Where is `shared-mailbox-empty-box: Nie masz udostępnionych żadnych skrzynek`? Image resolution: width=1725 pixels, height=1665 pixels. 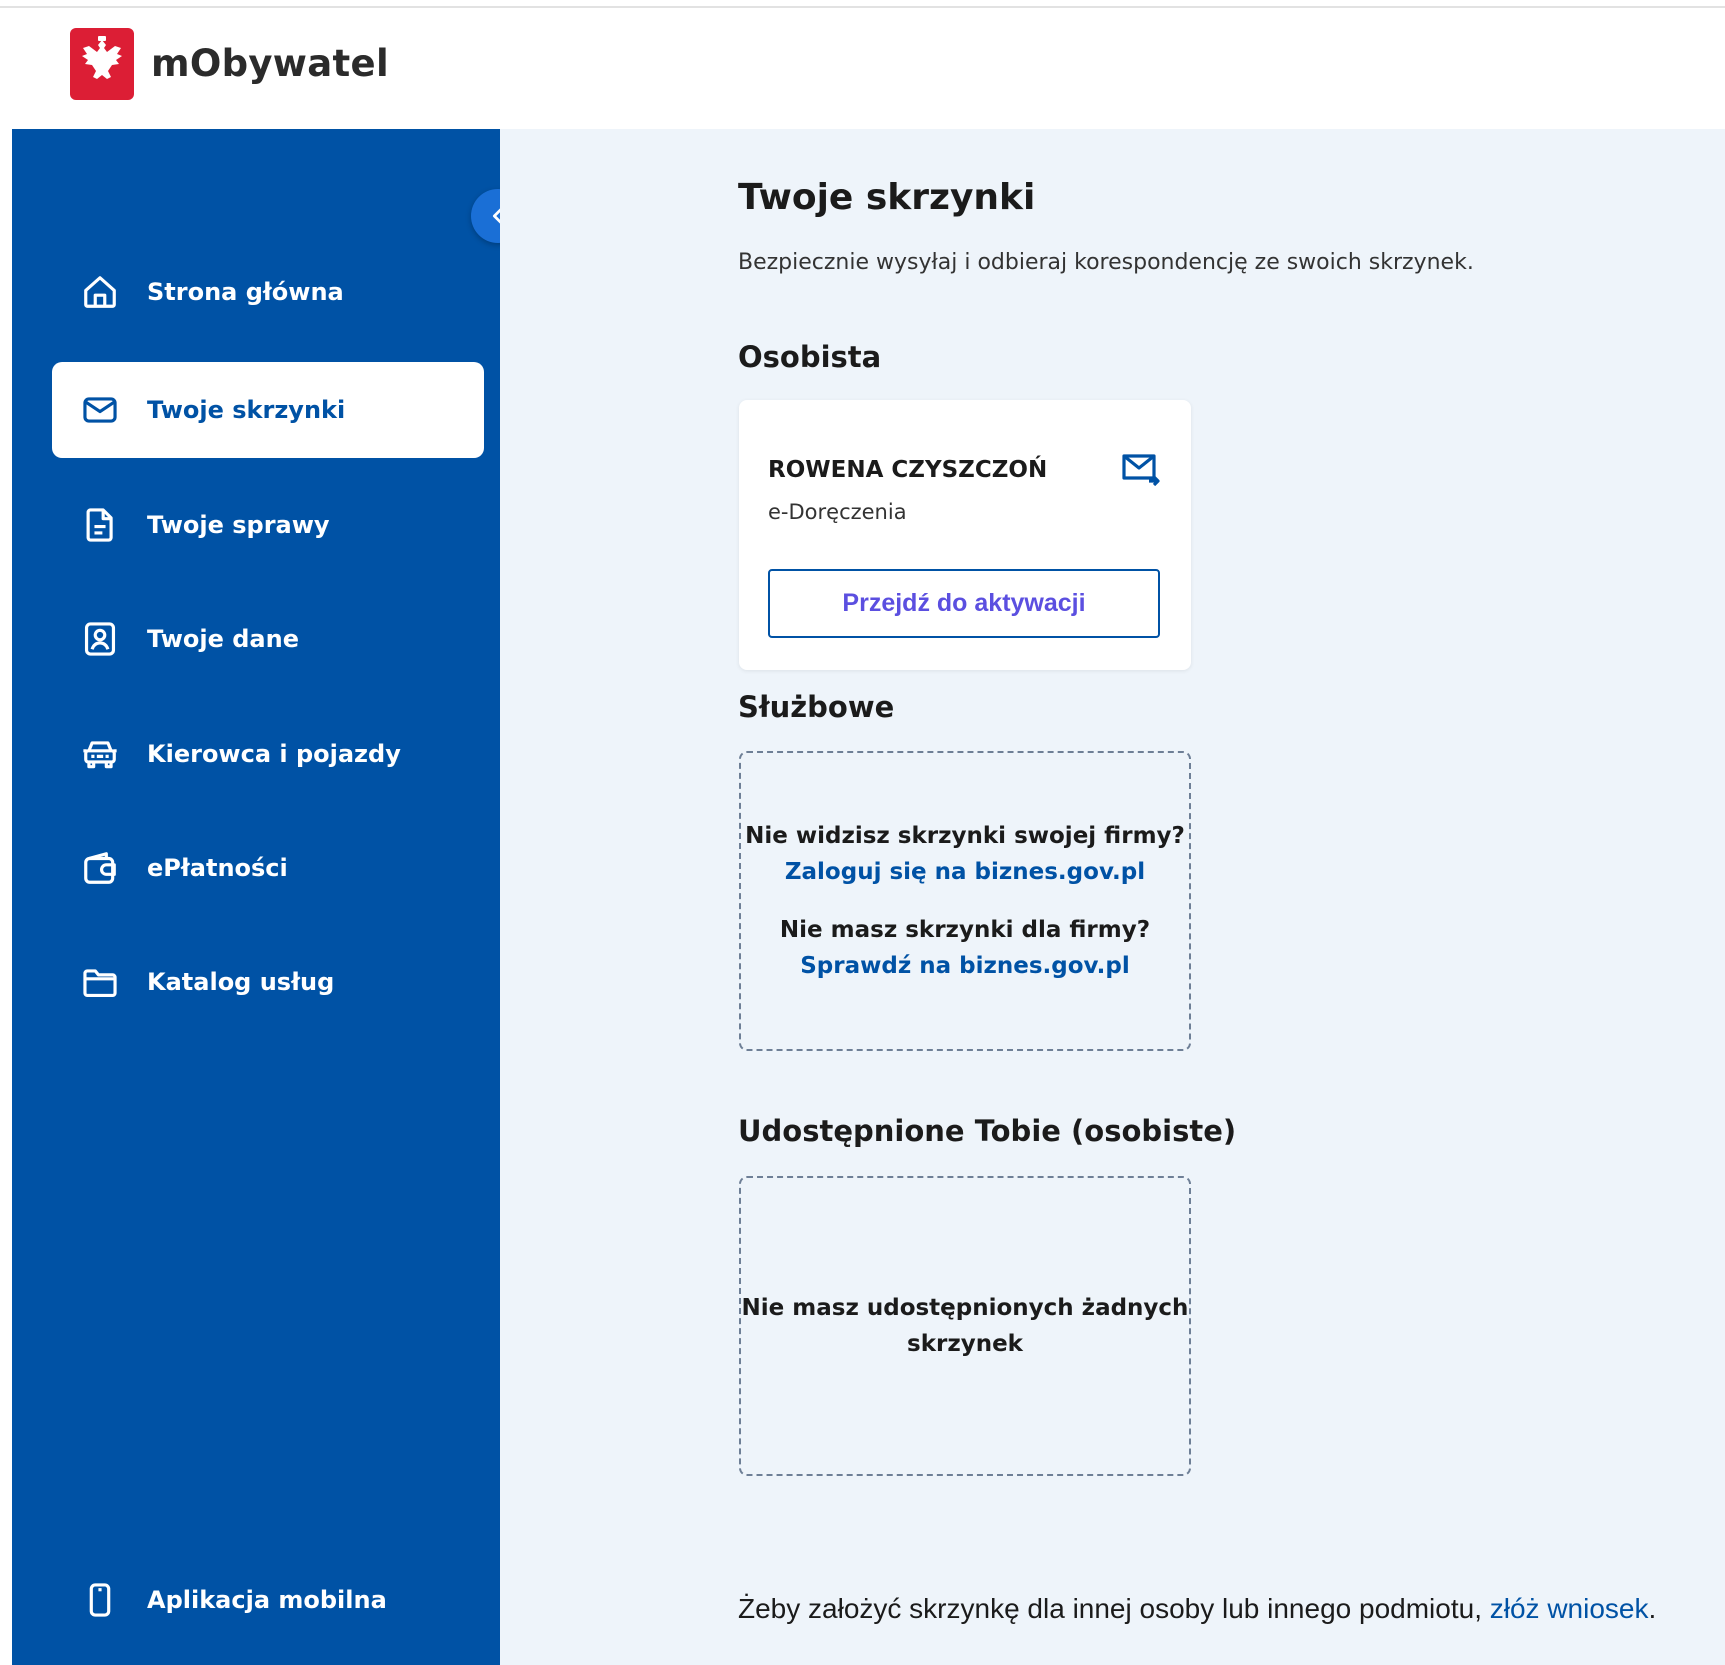
shared-mailbox-empty-box: Nie masz udostępnionych żadnych skrzynek is located at coordinates (965, 1326).